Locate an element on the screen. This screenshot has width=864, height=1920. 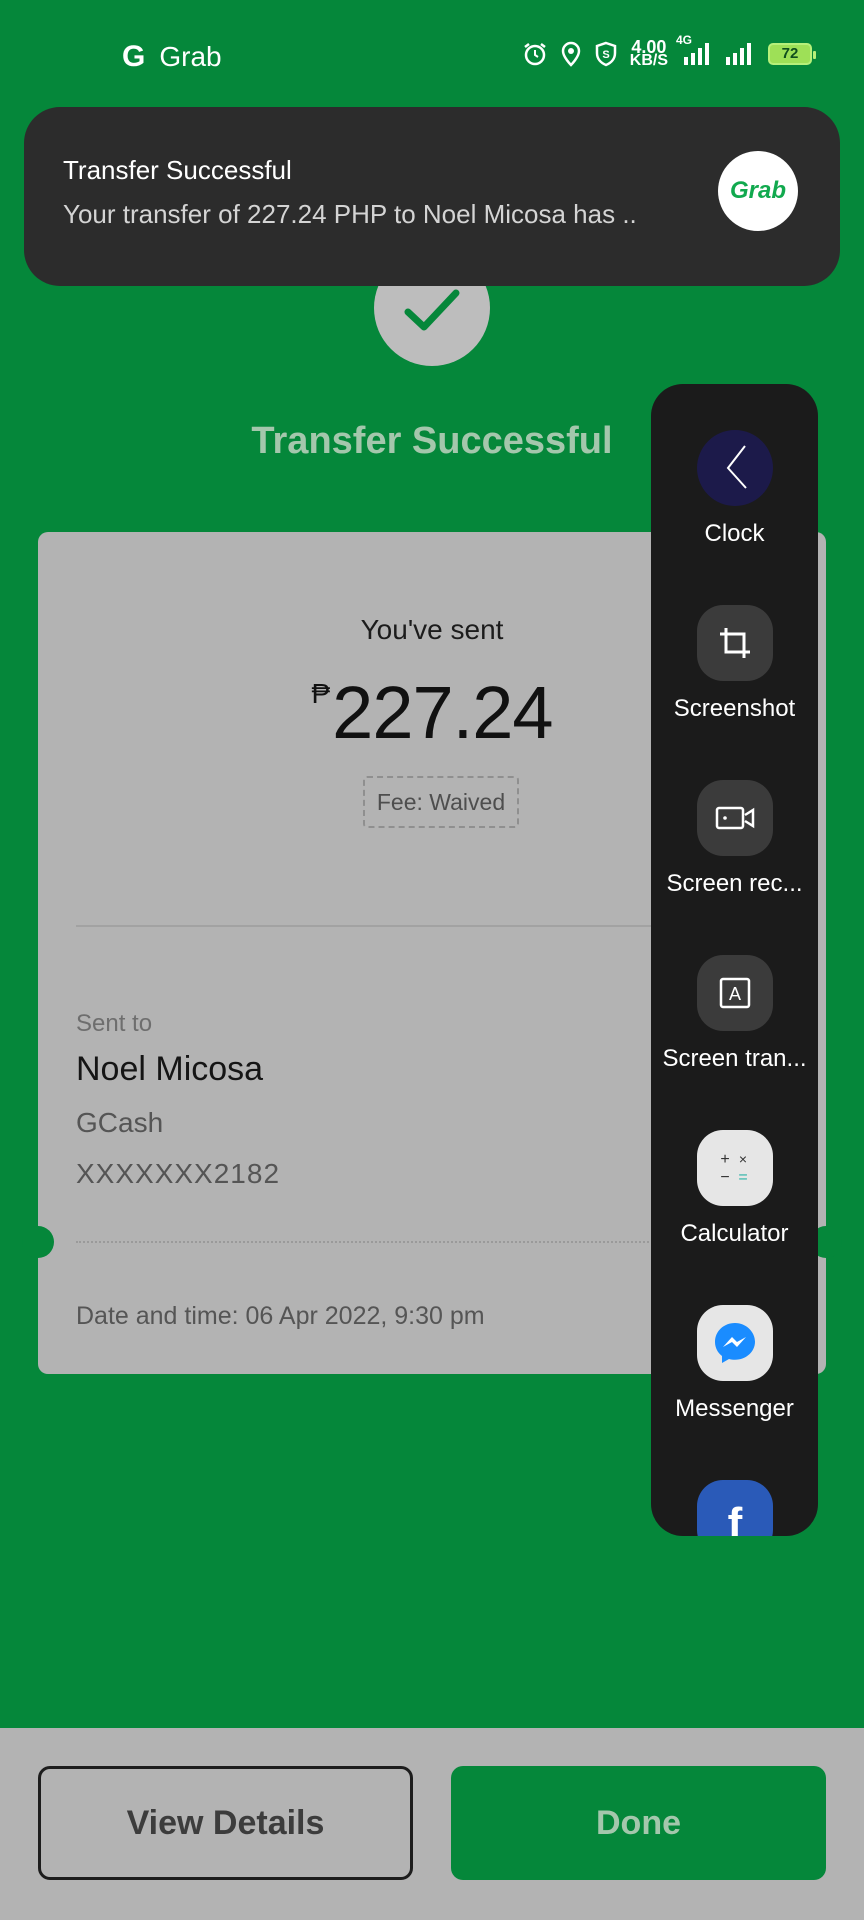
crop-icon is located at coordinates (734, 643).